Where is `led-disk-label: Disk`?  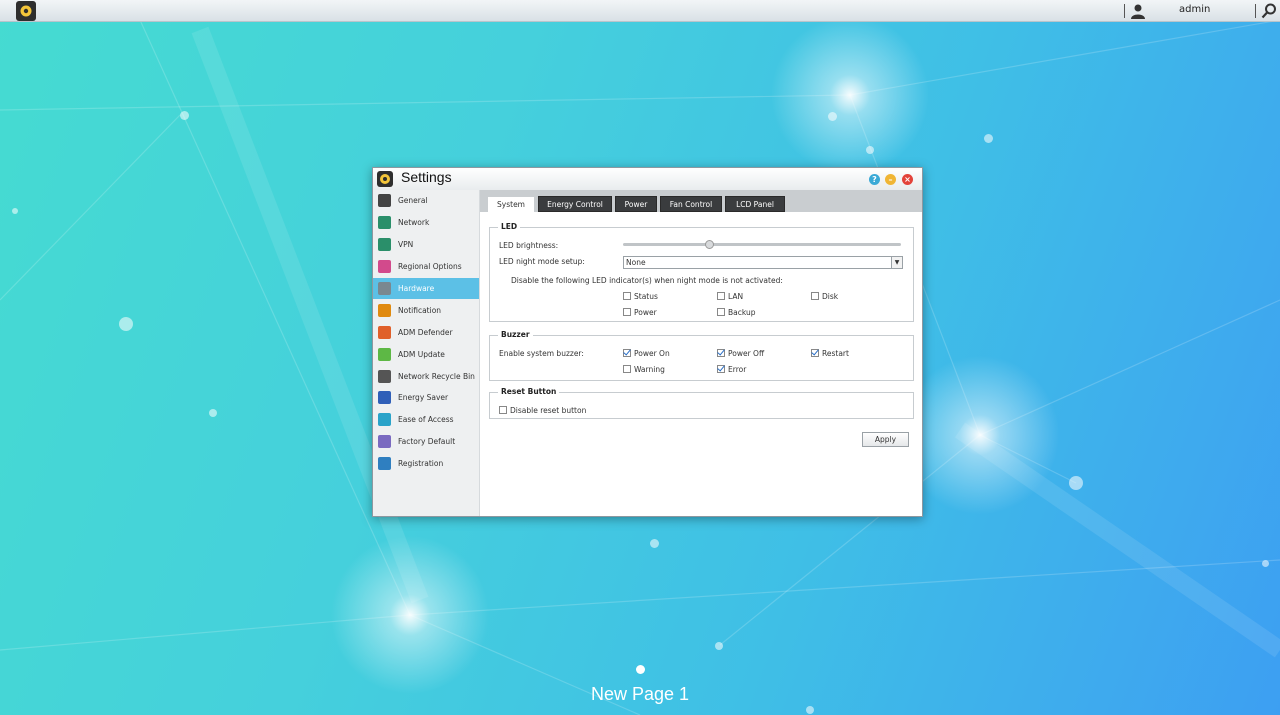 led-disk-label: Disk is located at coordinates (830, 296).